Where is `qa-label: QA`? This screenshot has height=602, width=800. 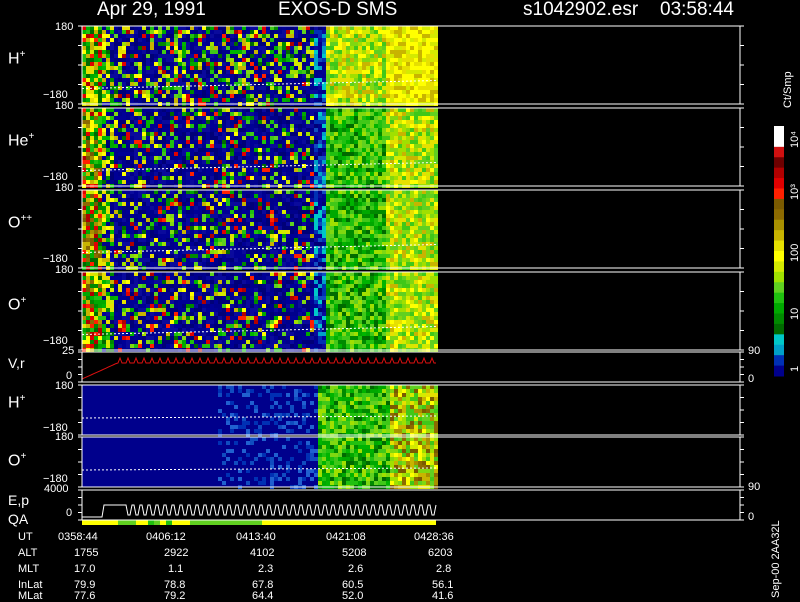
qa-label: QA is located at coordinates (18, 519).